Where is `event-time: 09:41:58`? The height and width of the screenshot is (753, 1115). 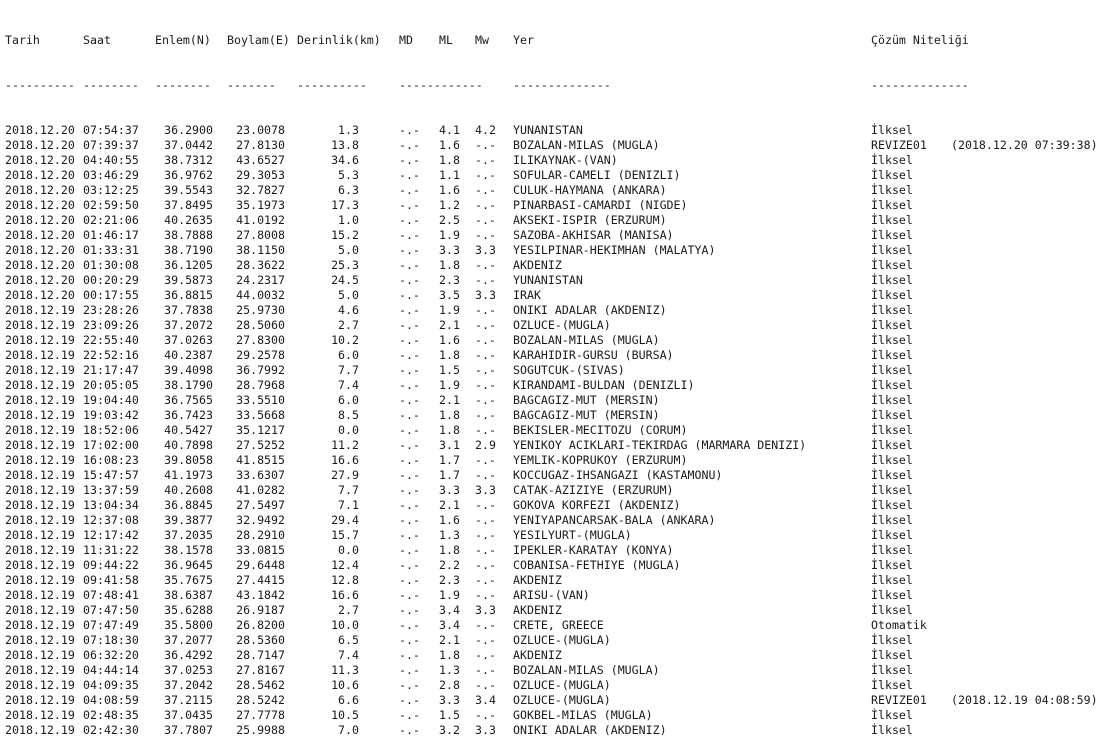
event-time: 09:41:58 is located at coordinates (111, 580).